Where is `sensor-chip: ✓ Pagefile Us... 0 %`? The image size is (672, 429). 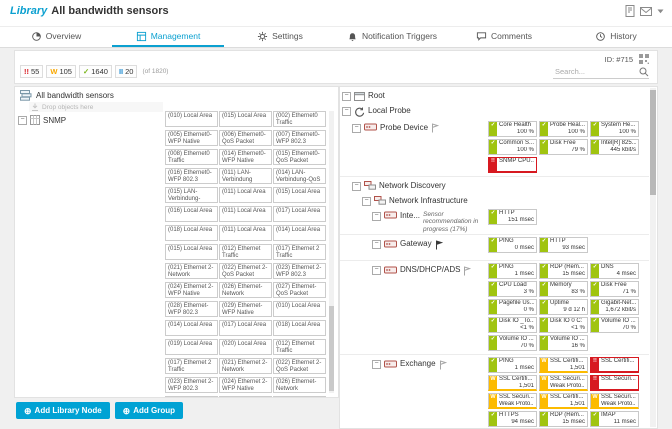 sensor-chip: ✓ Pagefile Us... 0 % is located at coordinates (512, 307).